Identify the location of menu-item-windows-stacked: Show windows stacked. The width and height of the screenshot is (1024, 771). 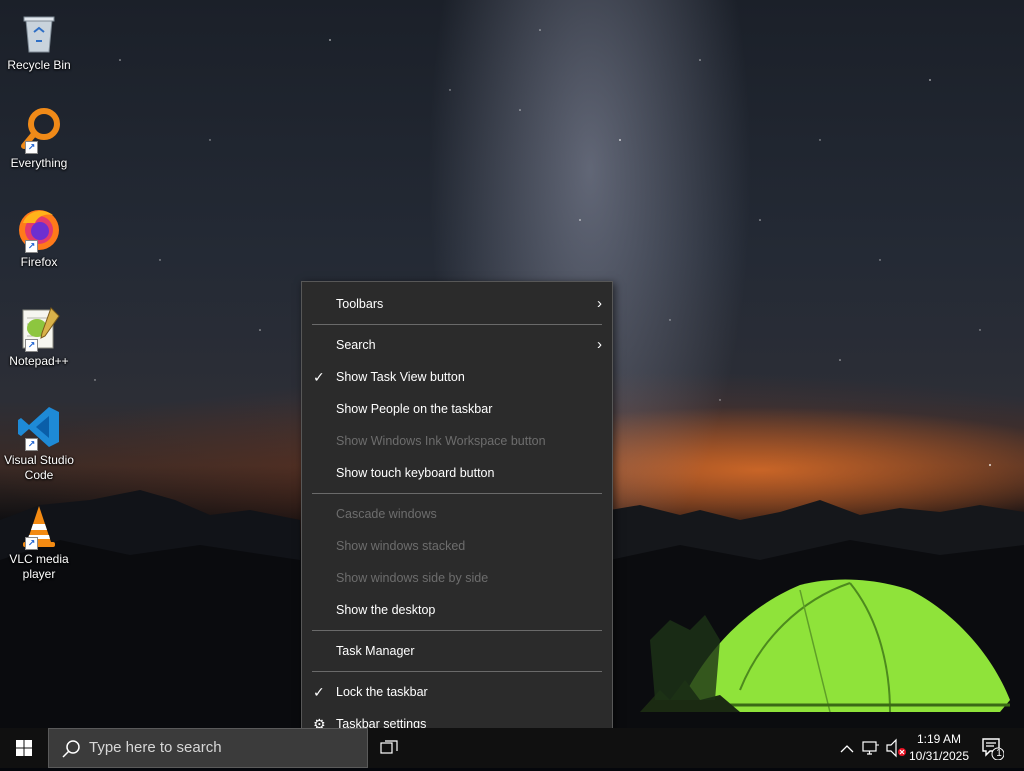
(457, 546).